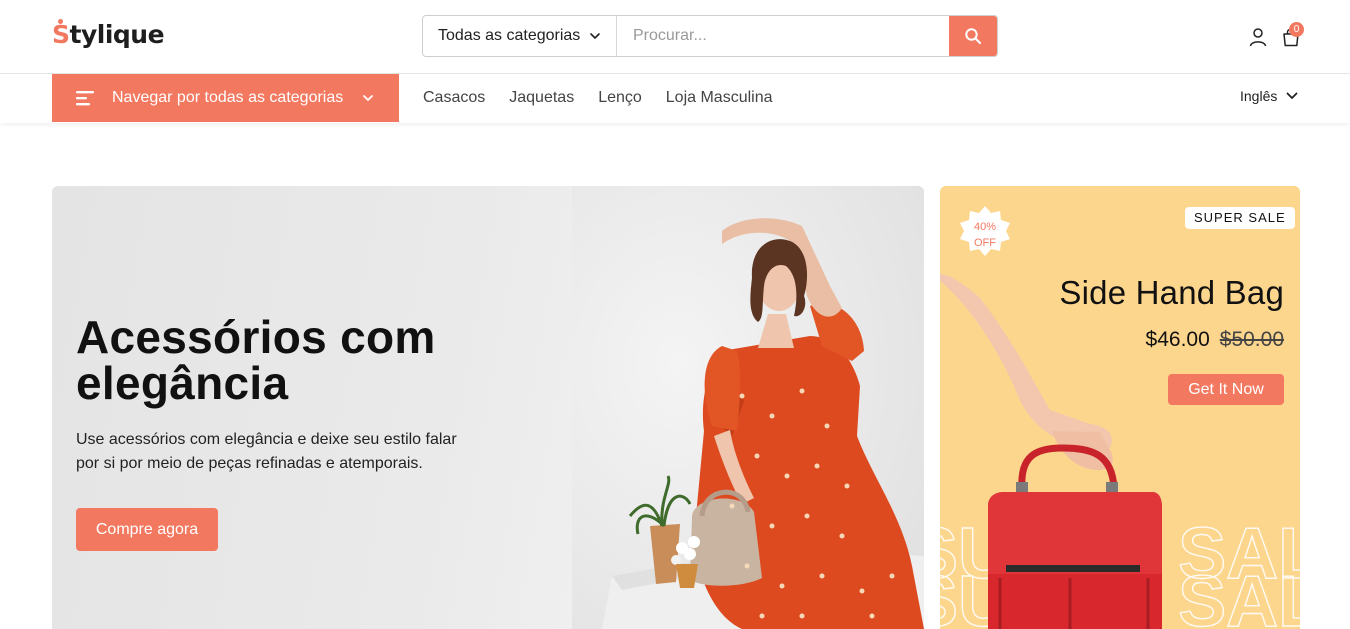 The image size is (1350, 629). What do you see at coordinates (454, 98) in the screenshot?
I see `nav-link-casacos: Casacos` at bounding box center [454, 98].